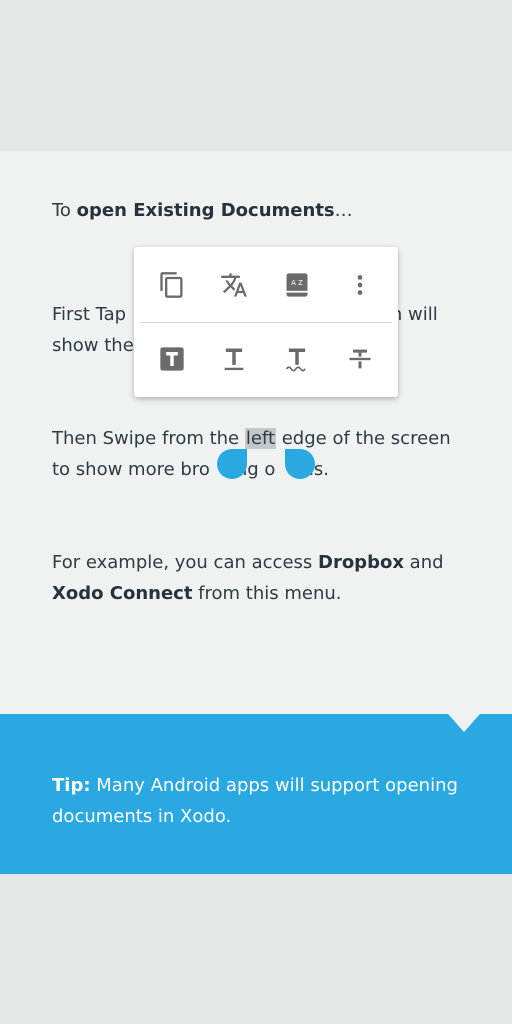 Image resolution: width=512 pixels, height=1024 pixels. I want to click on copy-button, so click(172, 285).